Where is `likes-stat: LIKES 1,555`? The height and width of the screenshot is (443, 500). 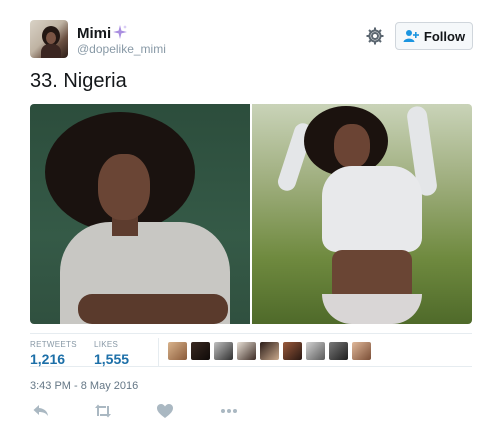 likes-stat: LIKES 1,555 is located at coordinates (111, 353).